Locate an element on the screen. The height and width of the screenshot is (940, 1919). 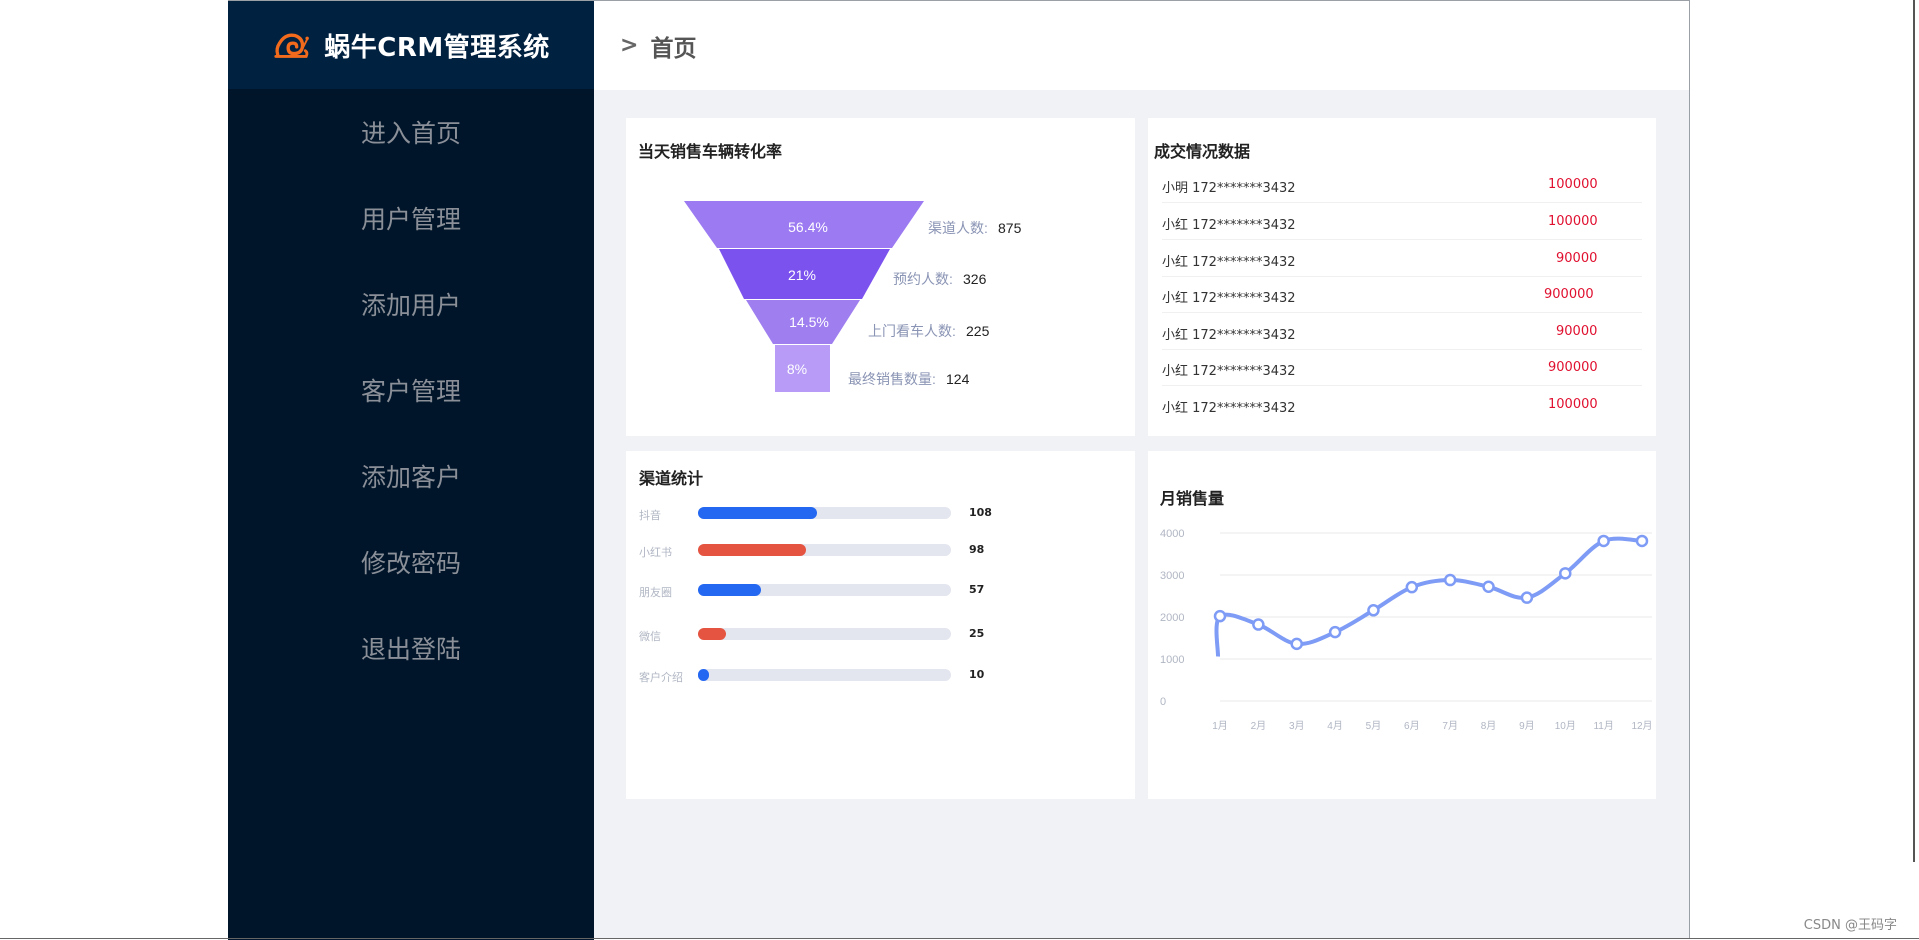
x-tick-label: 1月 is located at coordinates (1220, 726).